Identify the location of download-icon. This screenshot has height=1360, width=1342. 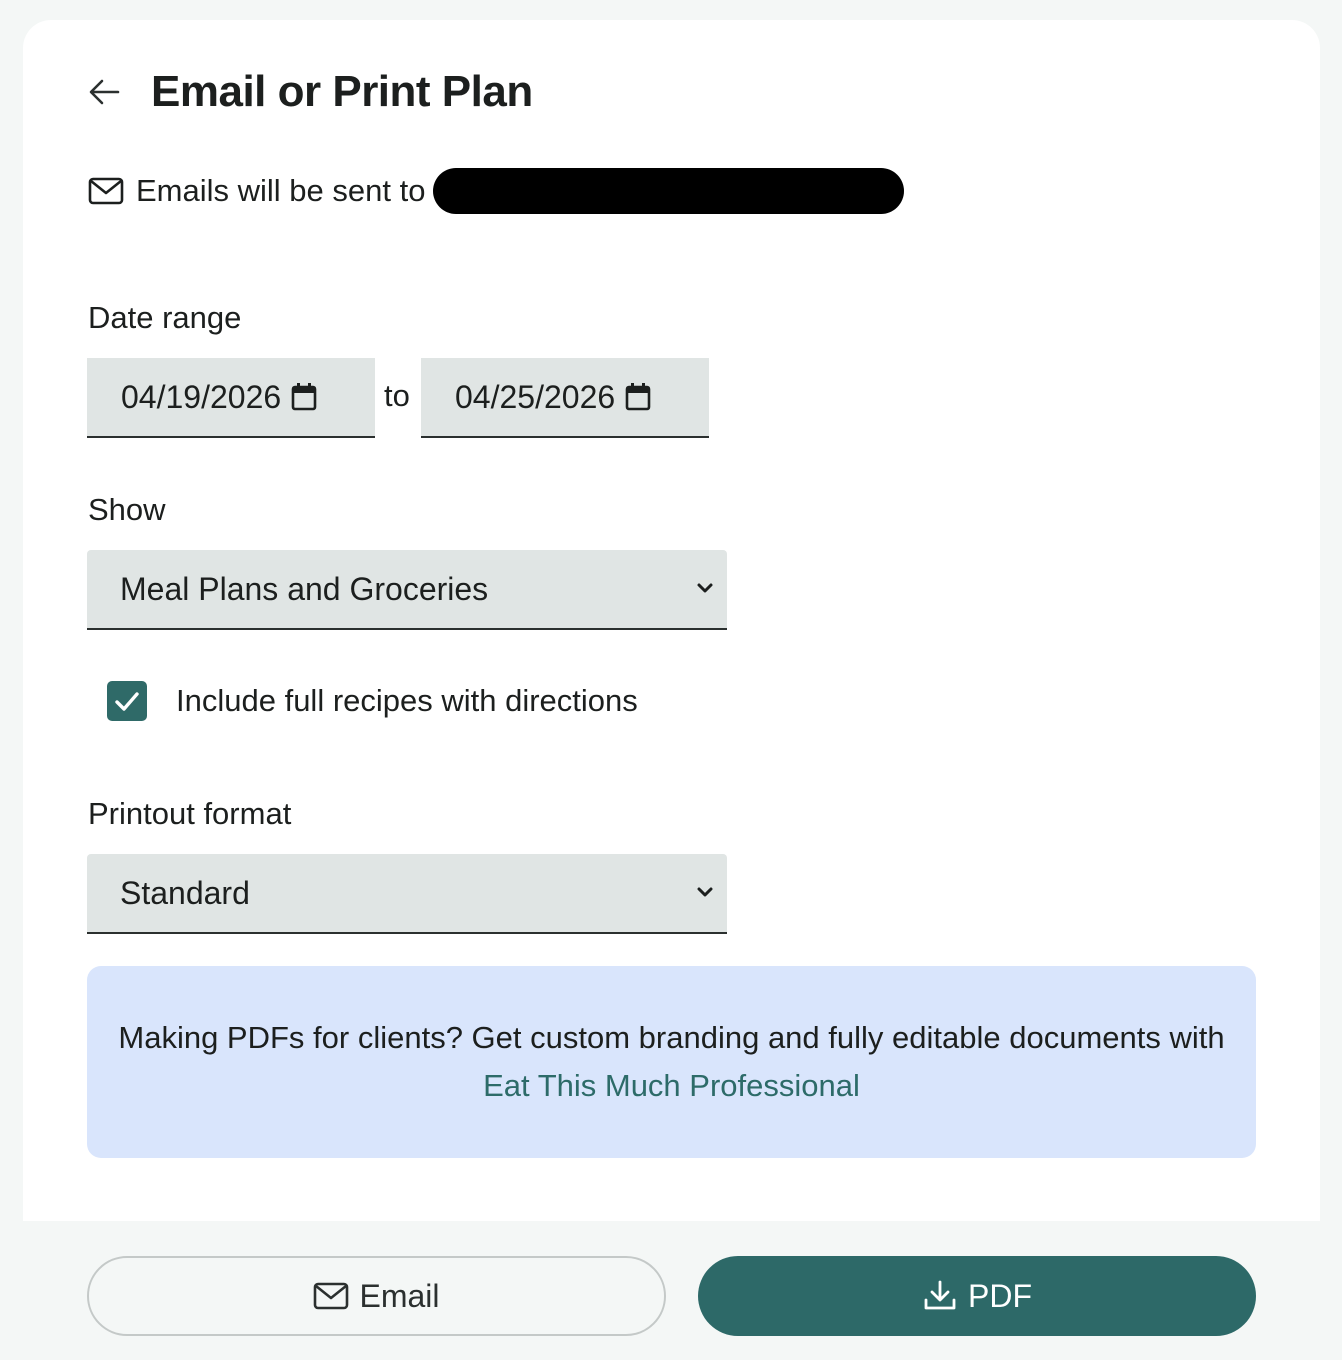
(940, 1296).